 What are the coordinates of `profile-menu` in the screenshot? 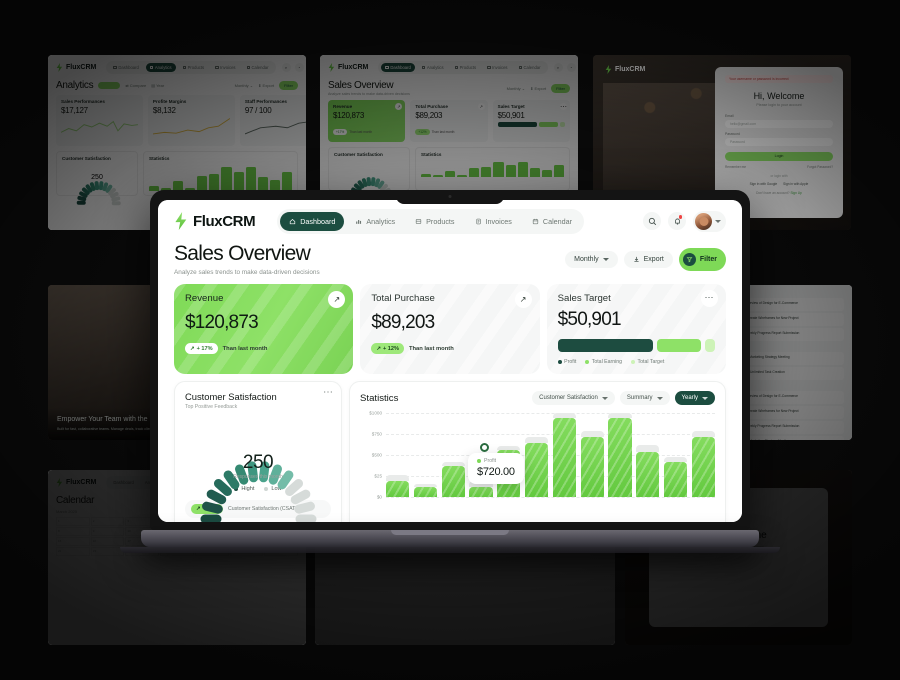 It's located at (709, 221).